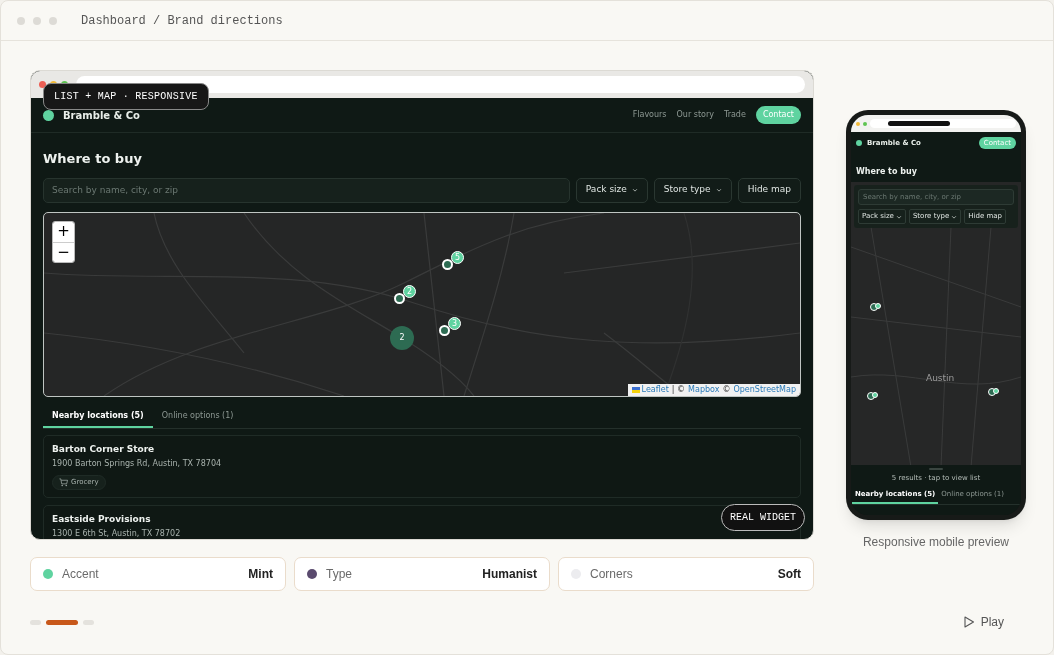 This screenshot has height=655, width=1054. Describe the element at coordinates (650, 389) in the screenshot. I see `leaflet-link: Leaflet` at that location.